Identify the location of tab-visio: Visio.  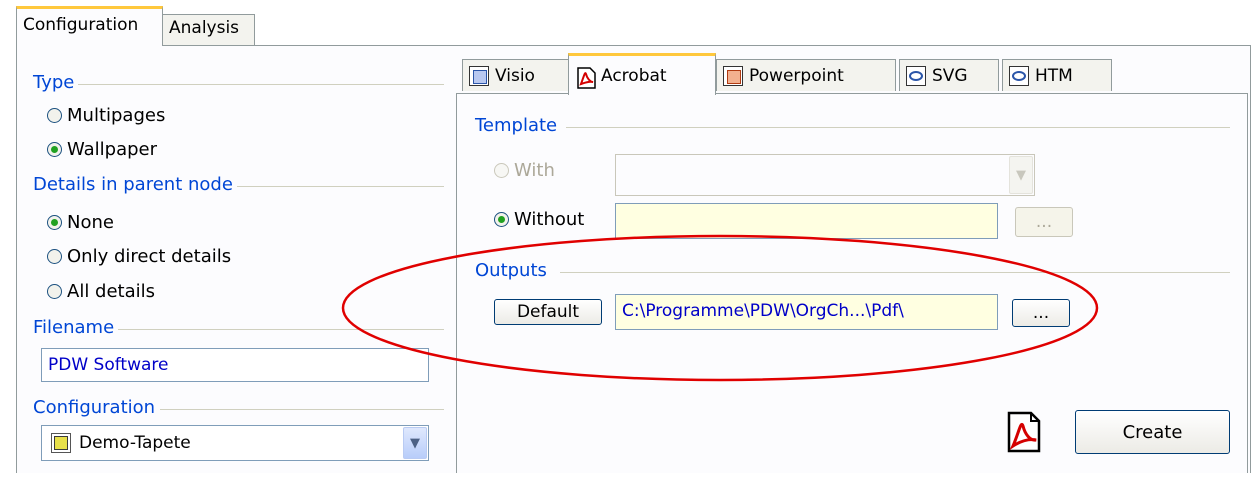
(516, 75).